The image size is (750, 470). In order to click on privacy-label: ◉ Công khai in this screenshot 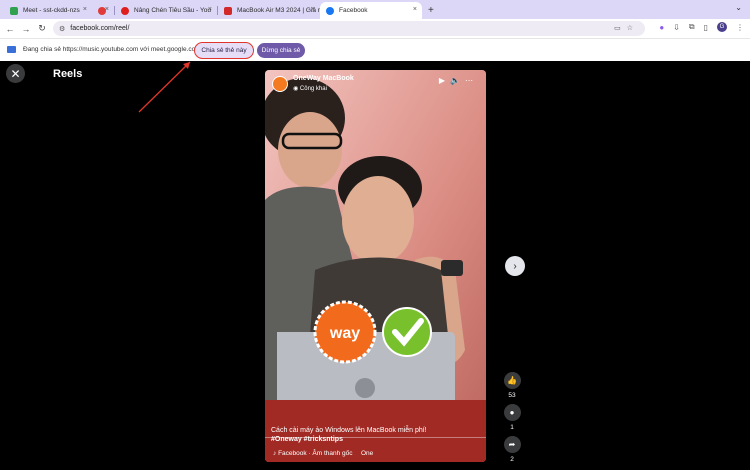, I will do `click(310, 89)`.